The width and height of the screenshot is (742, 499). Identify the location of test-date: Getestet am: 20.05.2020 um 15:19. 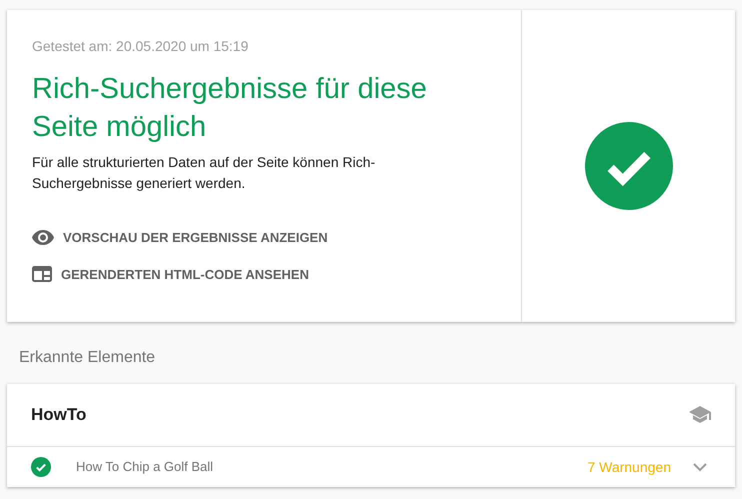
(141, 46).